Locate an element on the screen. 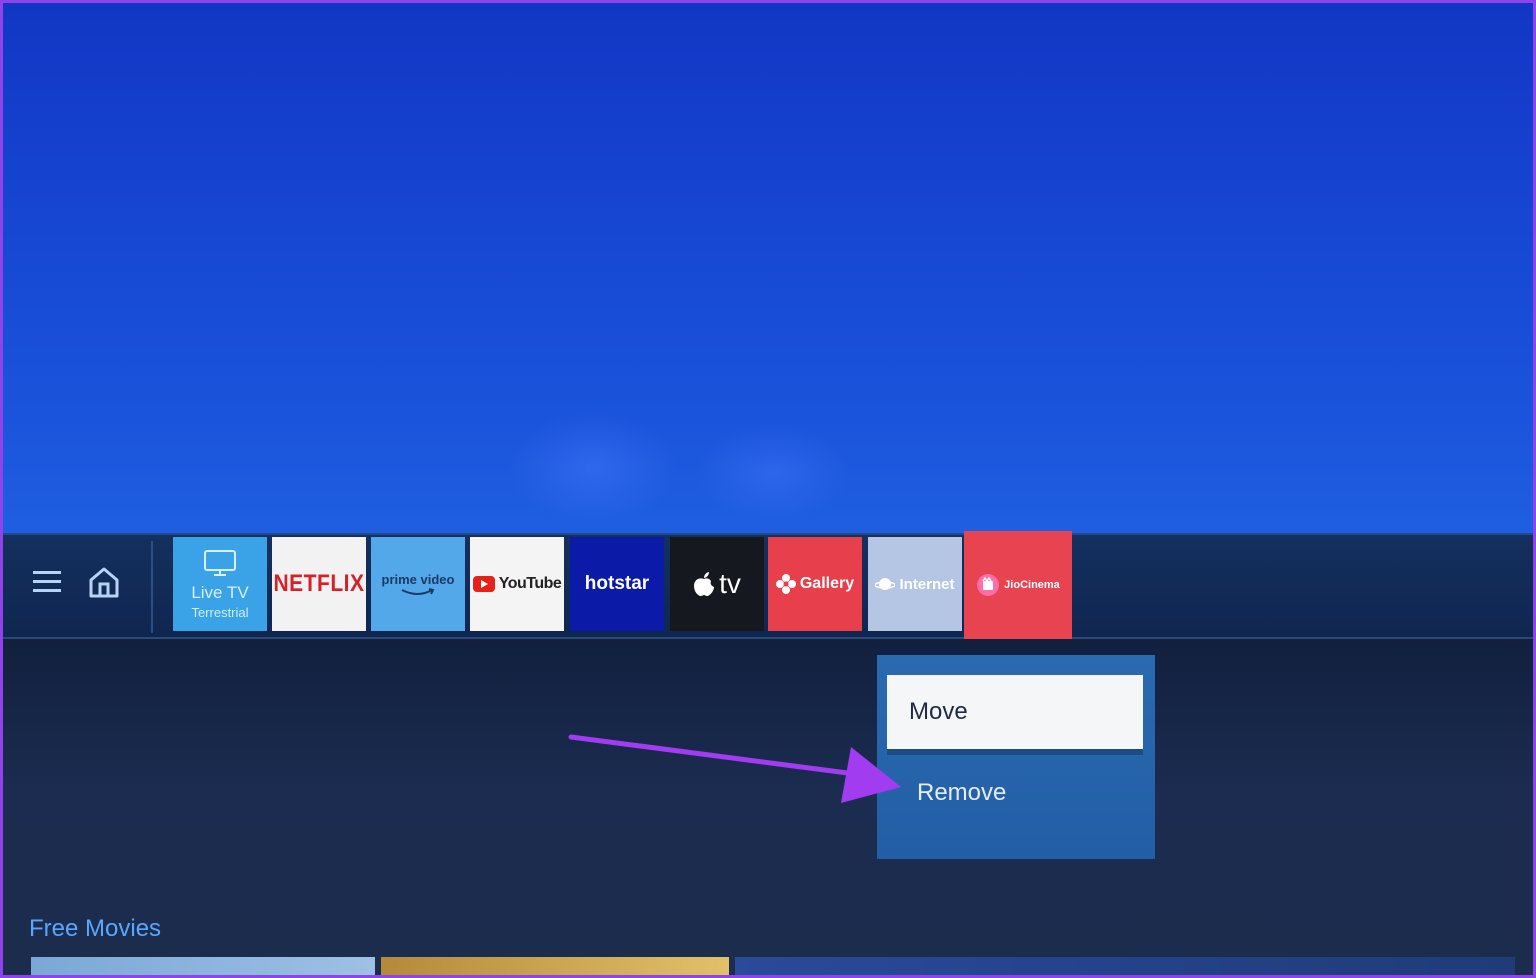 This screenshot has height=978, width=1536. app-tile-prime-video: prime video is located at coordinates (418, 584).